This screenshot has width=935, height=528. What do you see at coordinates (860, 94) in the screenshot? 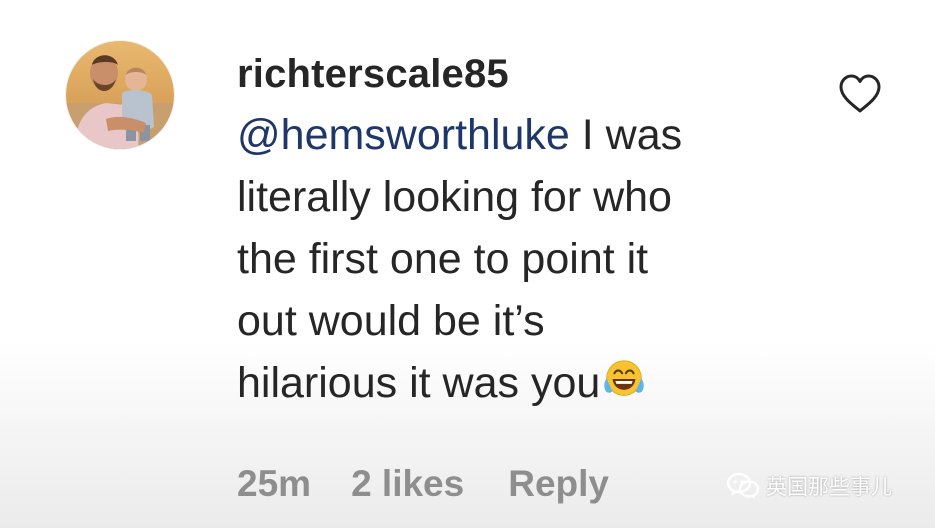
I see `heart-outline-icon` at bounding box center [860, 94].